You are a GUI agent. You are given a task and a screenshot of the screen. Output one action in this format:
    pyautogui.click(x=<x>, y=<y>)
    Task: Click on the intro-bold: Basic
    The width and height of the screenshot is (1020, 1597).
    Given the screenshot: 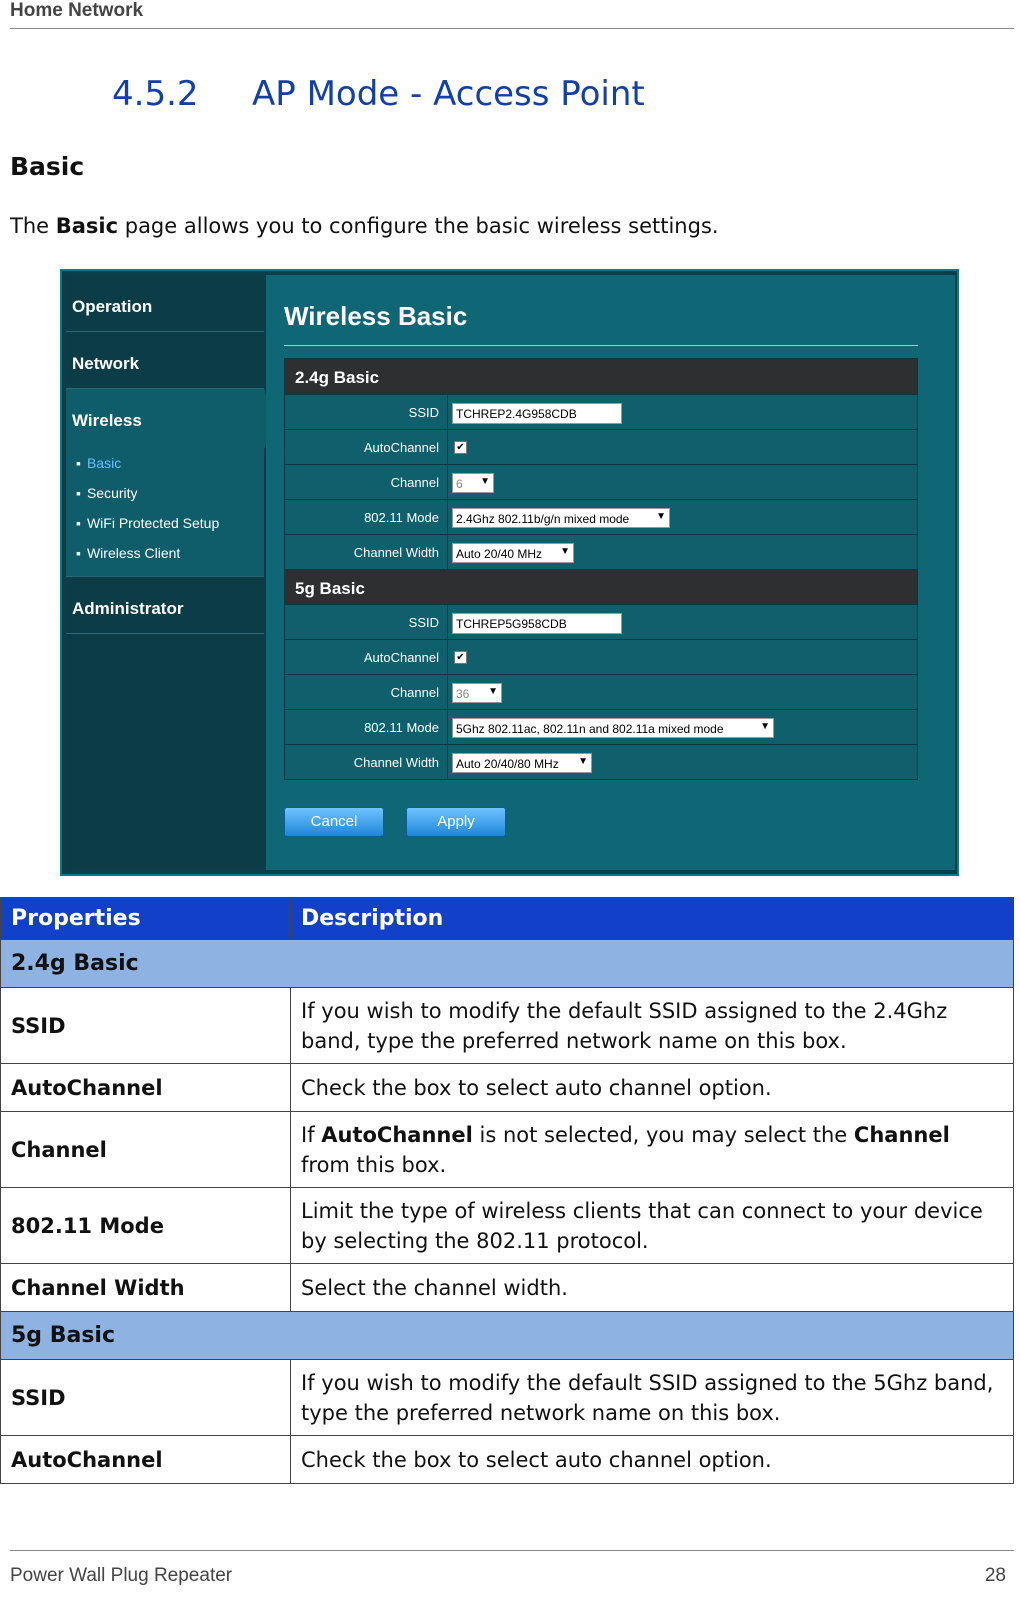 What is the action you would take?
    pyautogui.click(x=87, y=226)
    